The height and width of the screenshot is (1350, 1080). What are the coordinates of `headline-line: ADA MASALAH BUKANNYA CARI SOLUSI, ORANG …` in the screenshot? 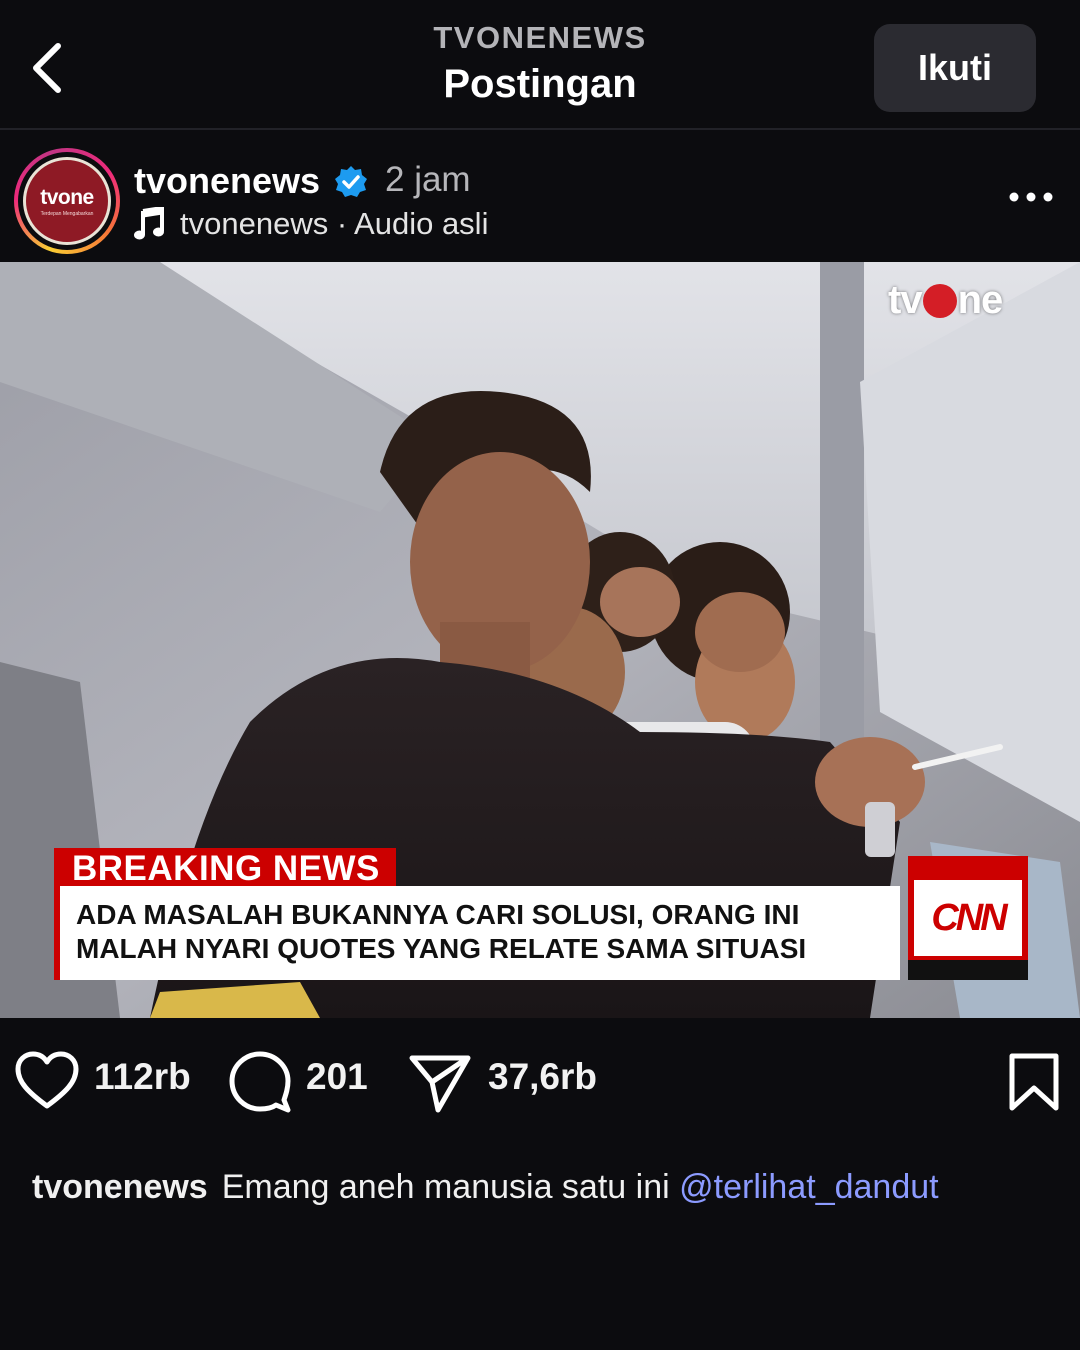 It's located at (438, 914).